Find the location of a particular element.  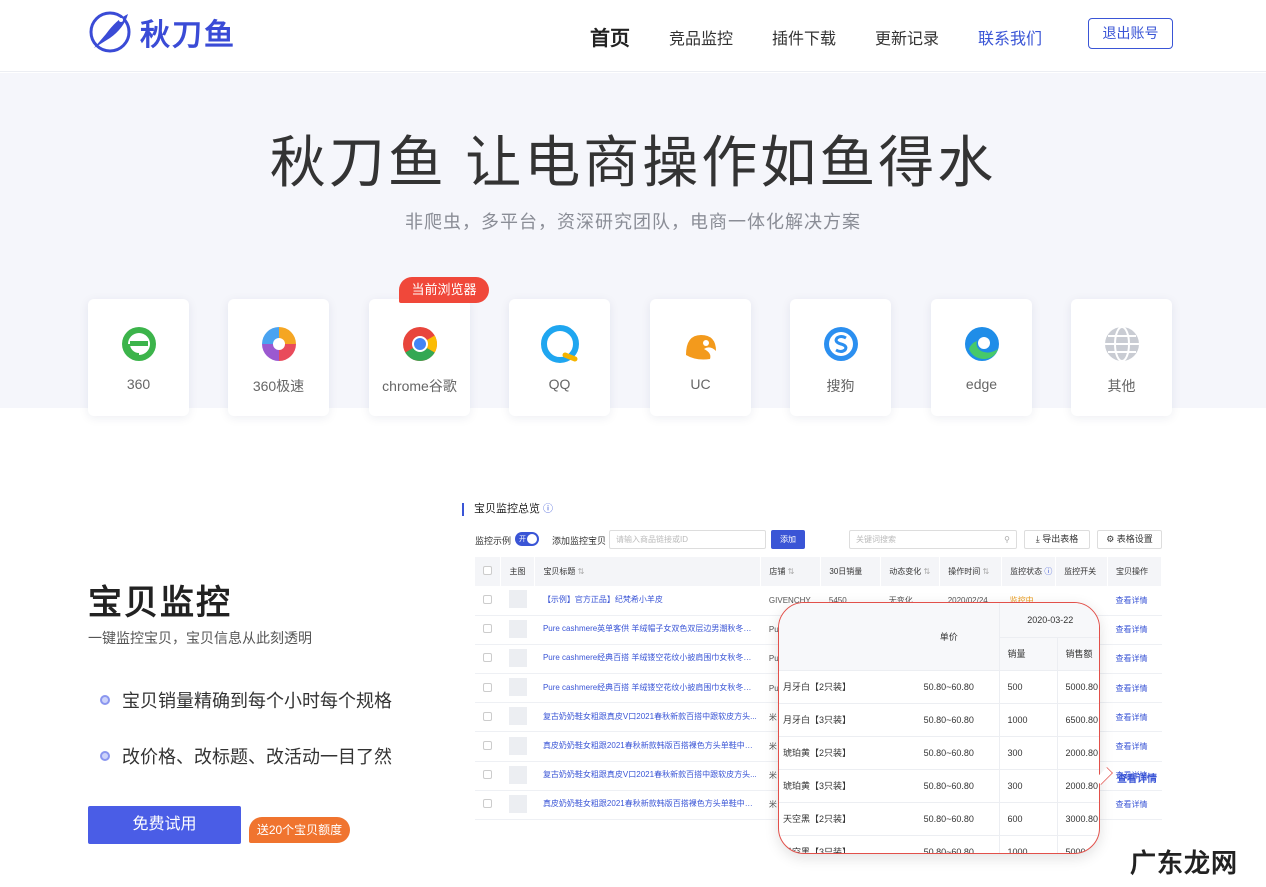

nav-competitor-monitor: 竞品监控 is located at coordinates (701, 37).